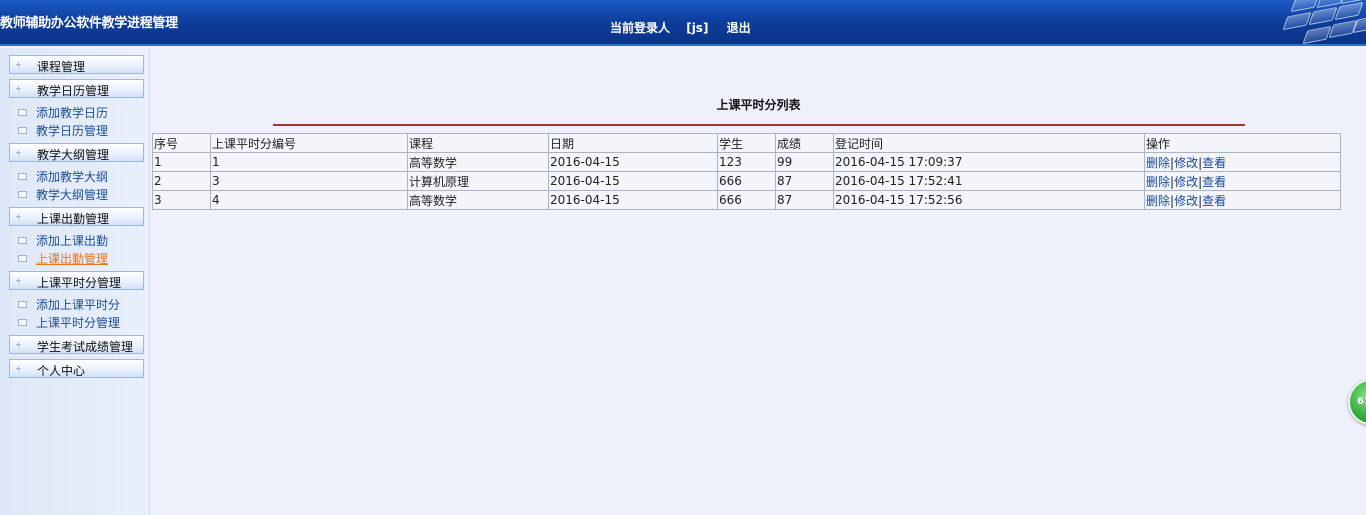 The width and height of the screenshot is (1366, 515). Describe the element at coordinates (63, 112) in the screenshot. I see `sidebar-item-add-calendar: 添加教学日历` at that location.